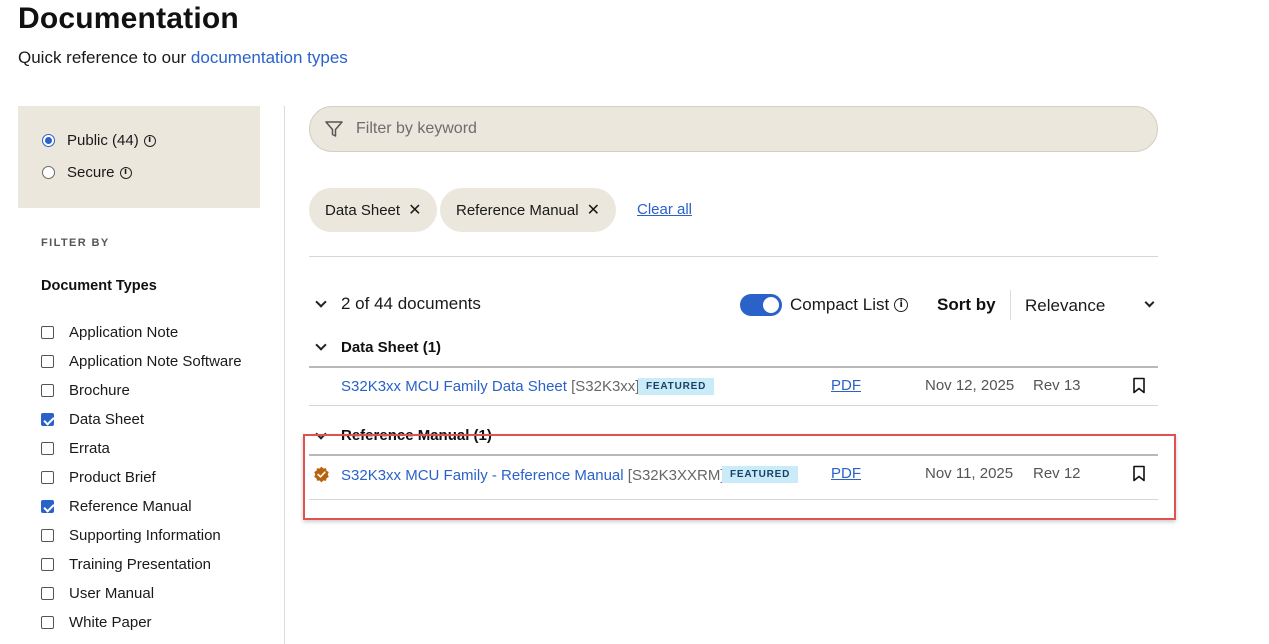 The image size is (1269, 644). What do you see at coordinates (112, 593) in the screenshot?
I see `filter-label: User Manual` at bounding box center [112, 593].